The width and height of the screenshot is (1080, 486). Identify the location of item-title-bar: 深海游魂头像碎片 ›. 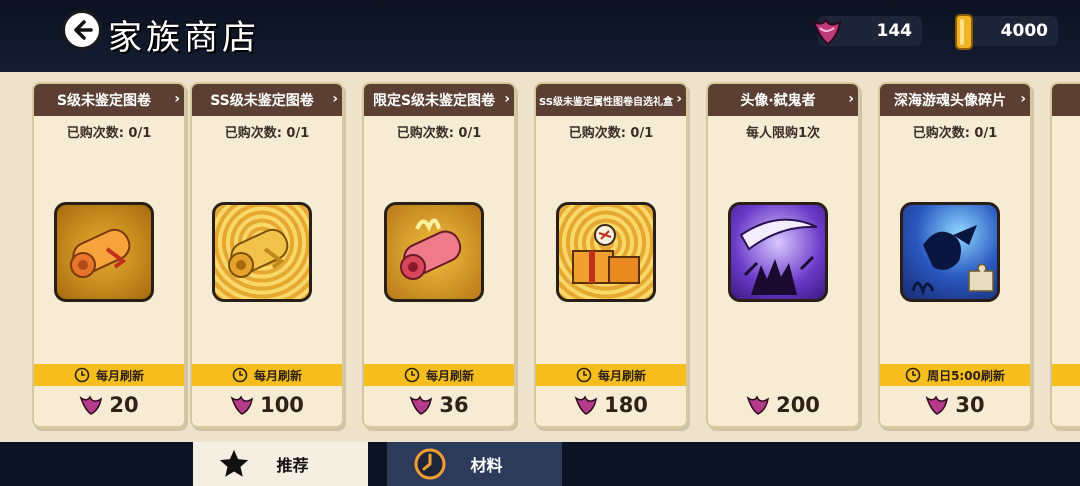
(955, 100).